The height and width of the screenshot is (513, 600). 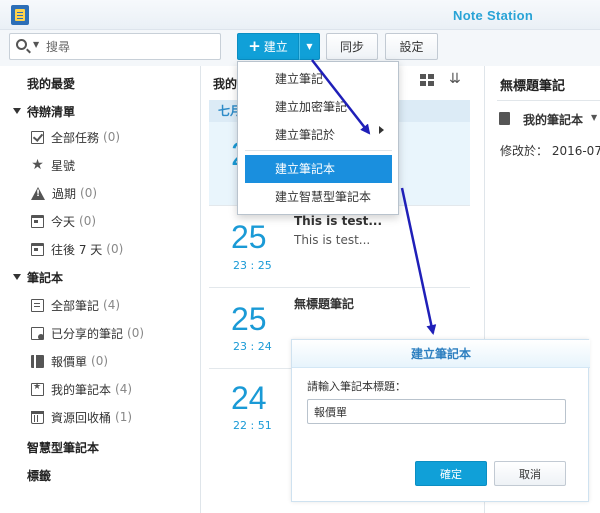 What do you see at coordinates (225, 84) in the screenshot?
I see `note-list-title: 我的` at bounding box center [225, 84].